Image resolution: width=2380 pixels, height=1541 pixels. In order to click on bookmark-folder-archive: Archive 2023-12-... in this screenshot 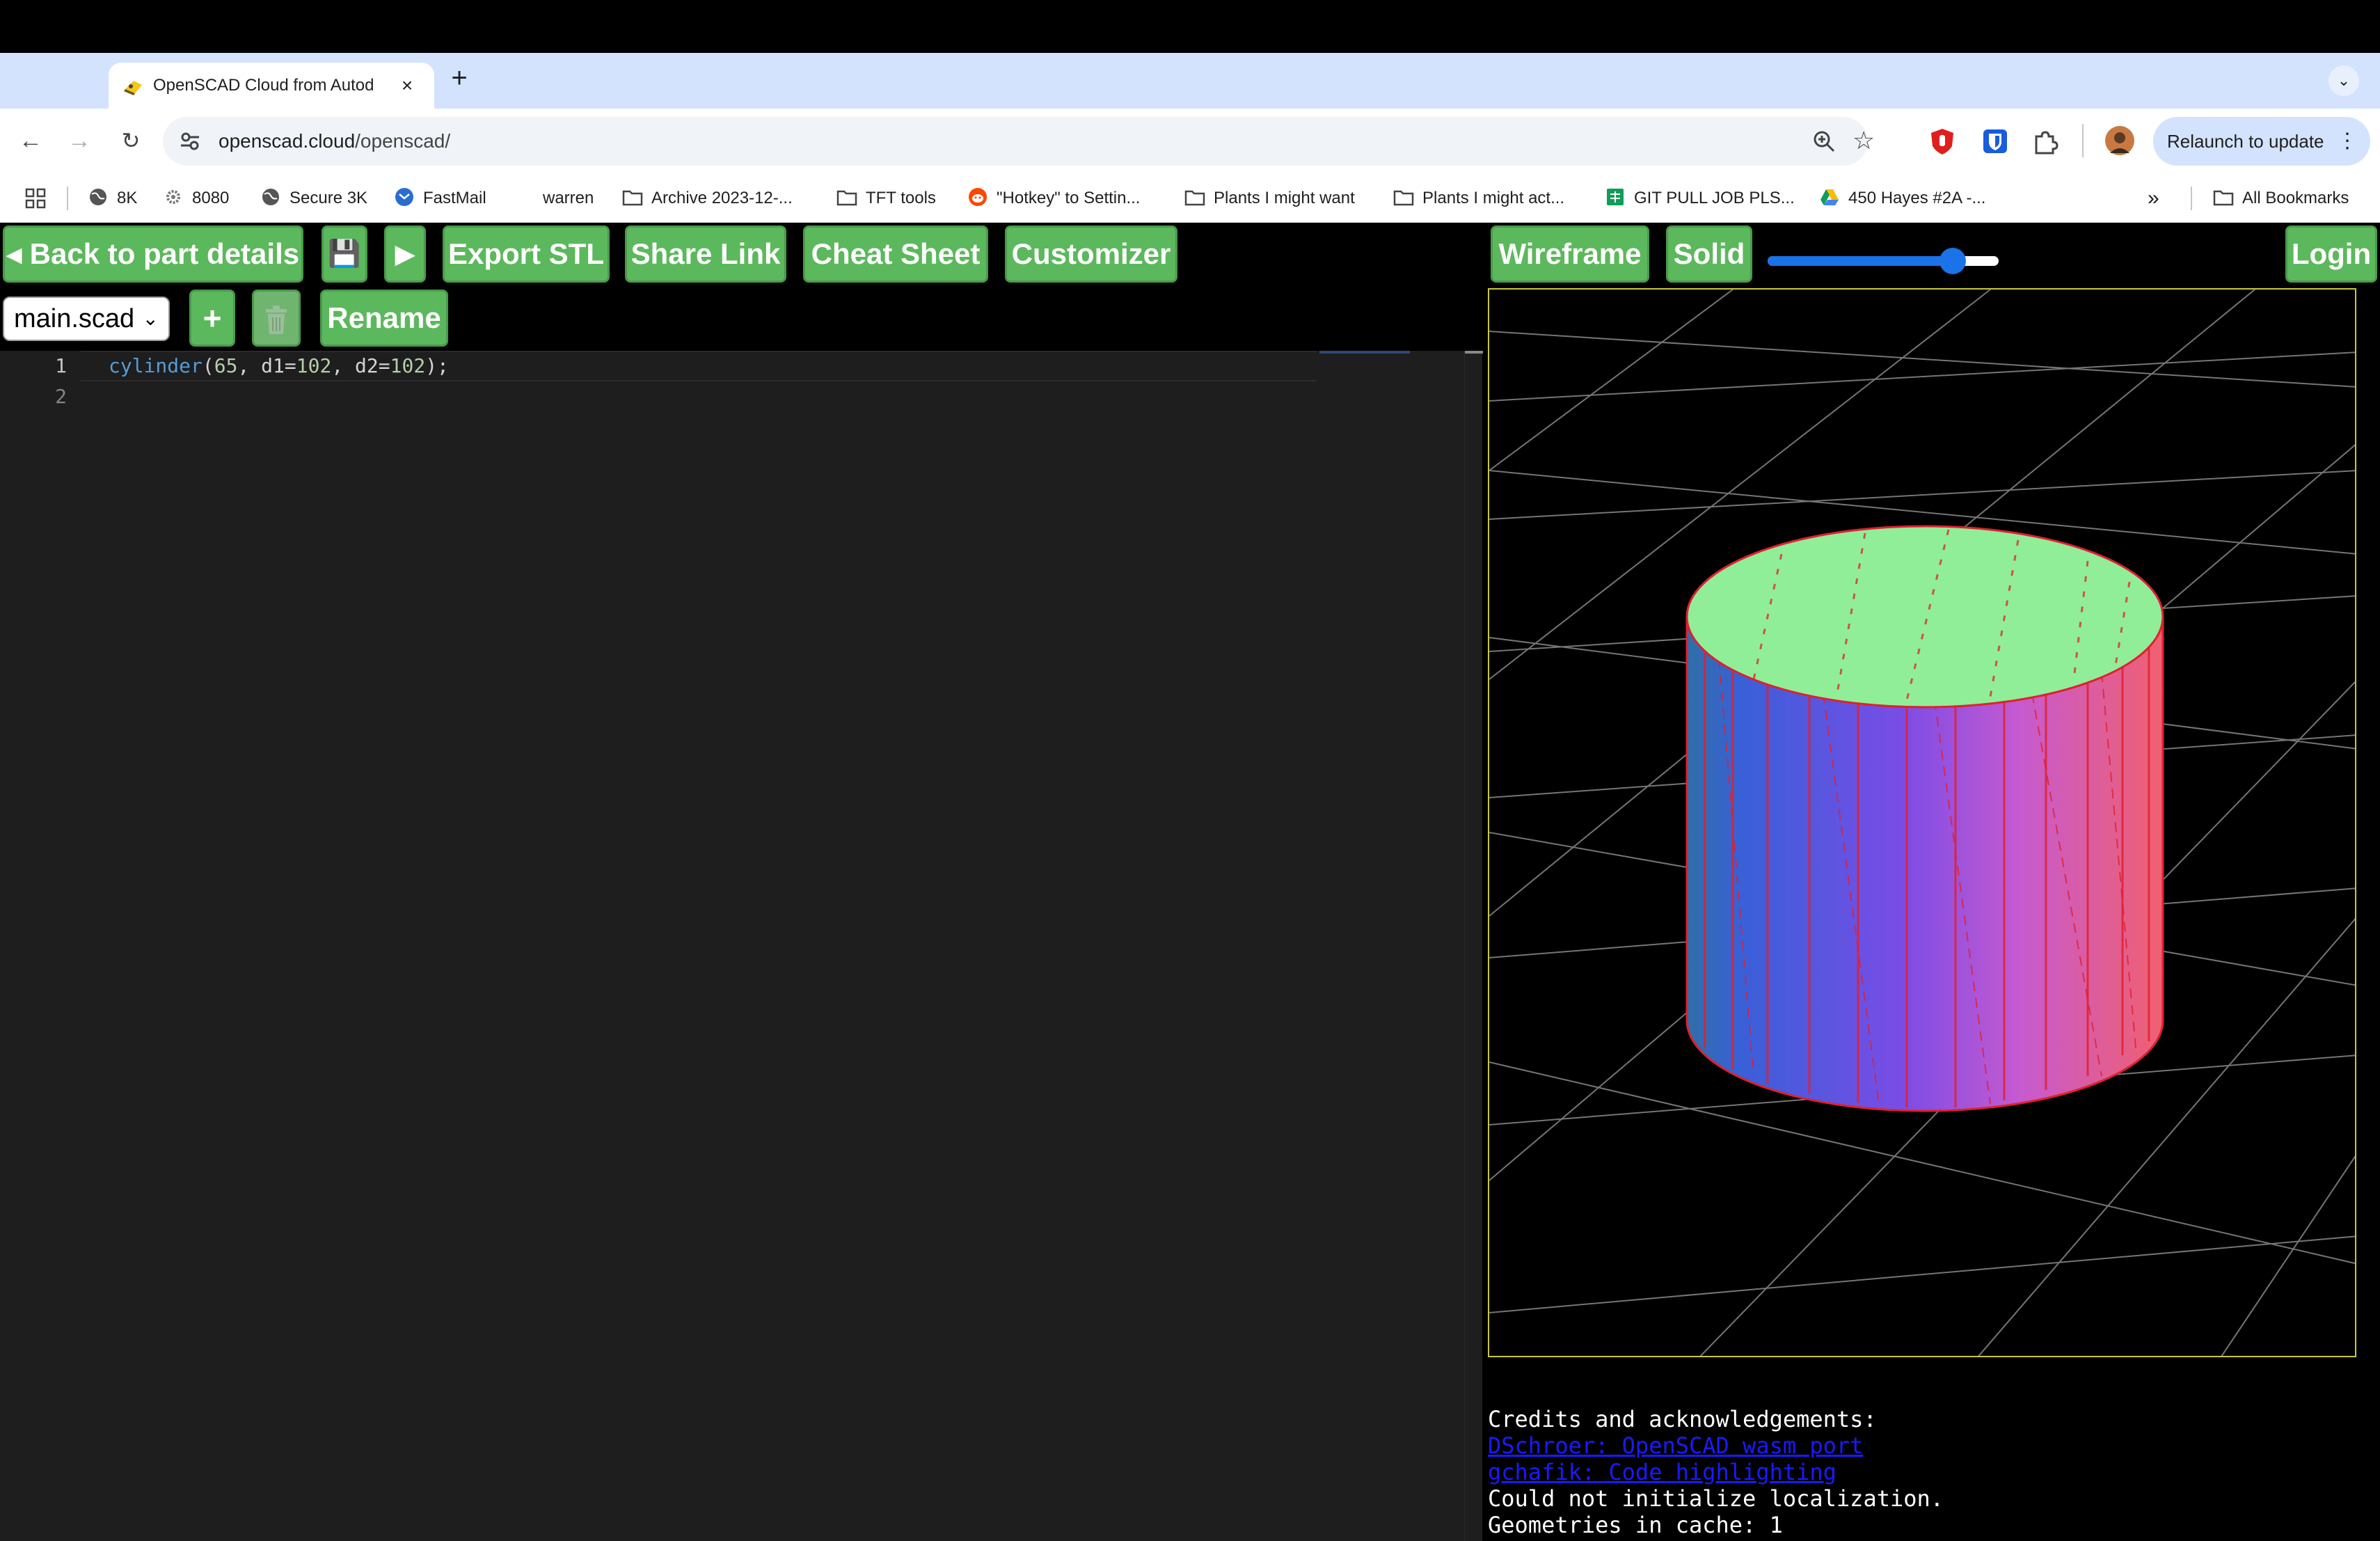, I will do `click(707, 198)`.